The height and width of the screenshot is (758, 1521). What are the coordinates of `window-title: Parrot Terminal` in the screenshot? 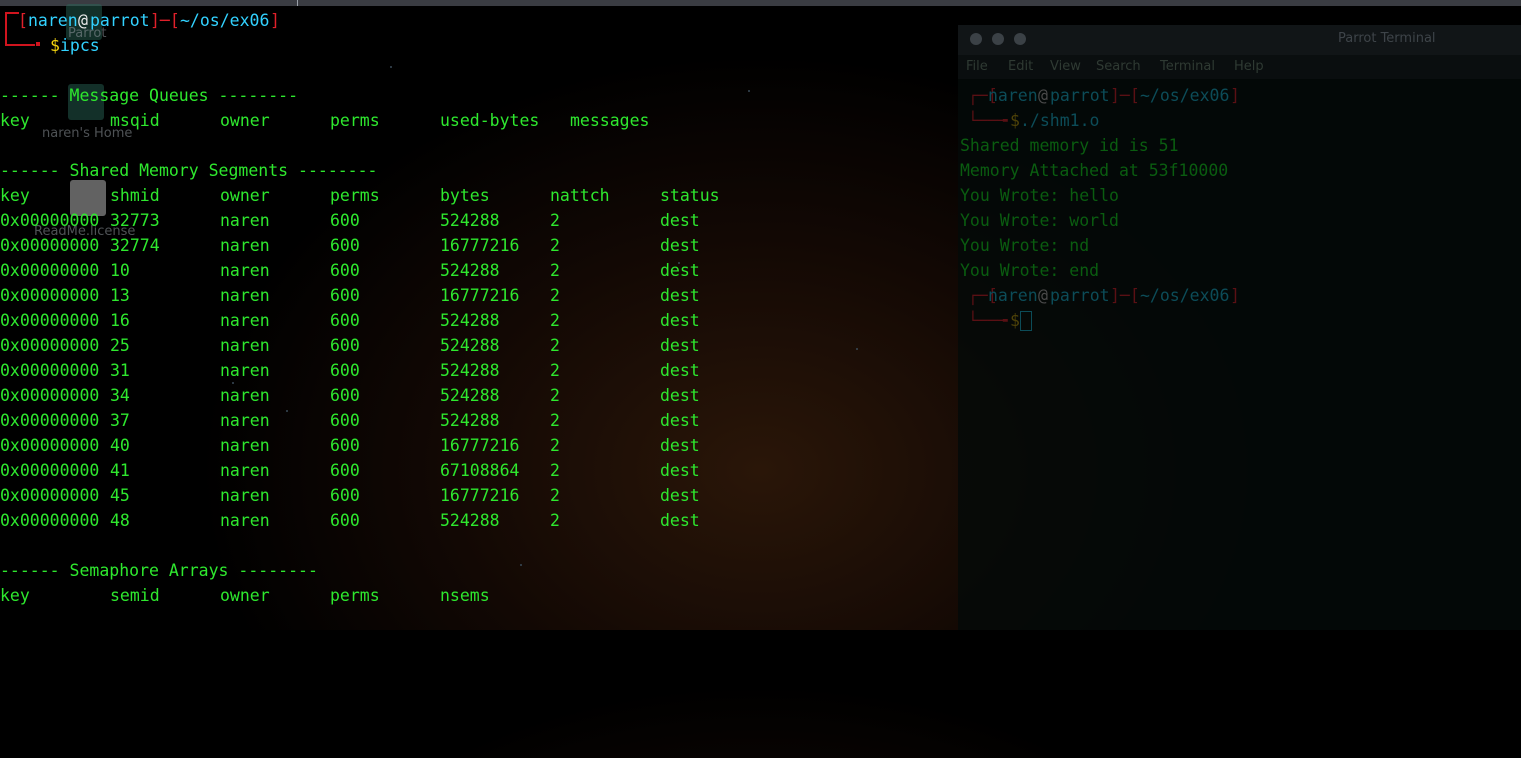 It's located at (1387, 38).